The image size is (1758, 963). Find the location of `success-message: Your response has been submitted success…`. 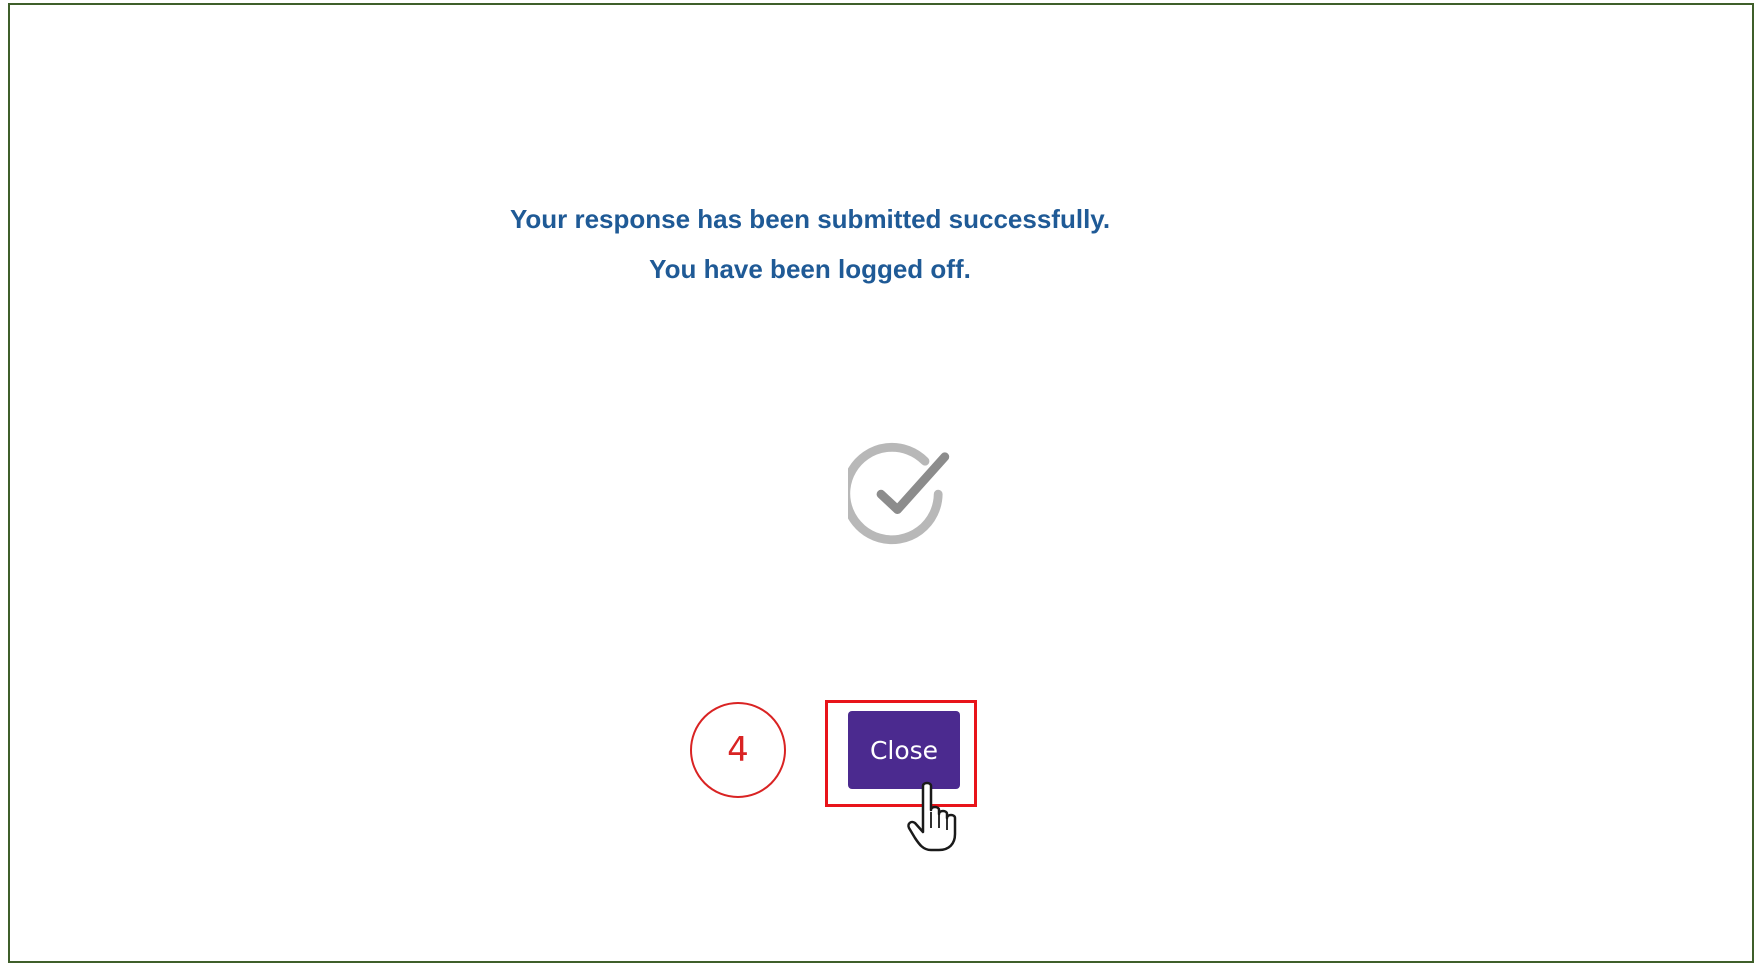

success-message: Your response has been submitted success… is located at coordinates (810, 219).